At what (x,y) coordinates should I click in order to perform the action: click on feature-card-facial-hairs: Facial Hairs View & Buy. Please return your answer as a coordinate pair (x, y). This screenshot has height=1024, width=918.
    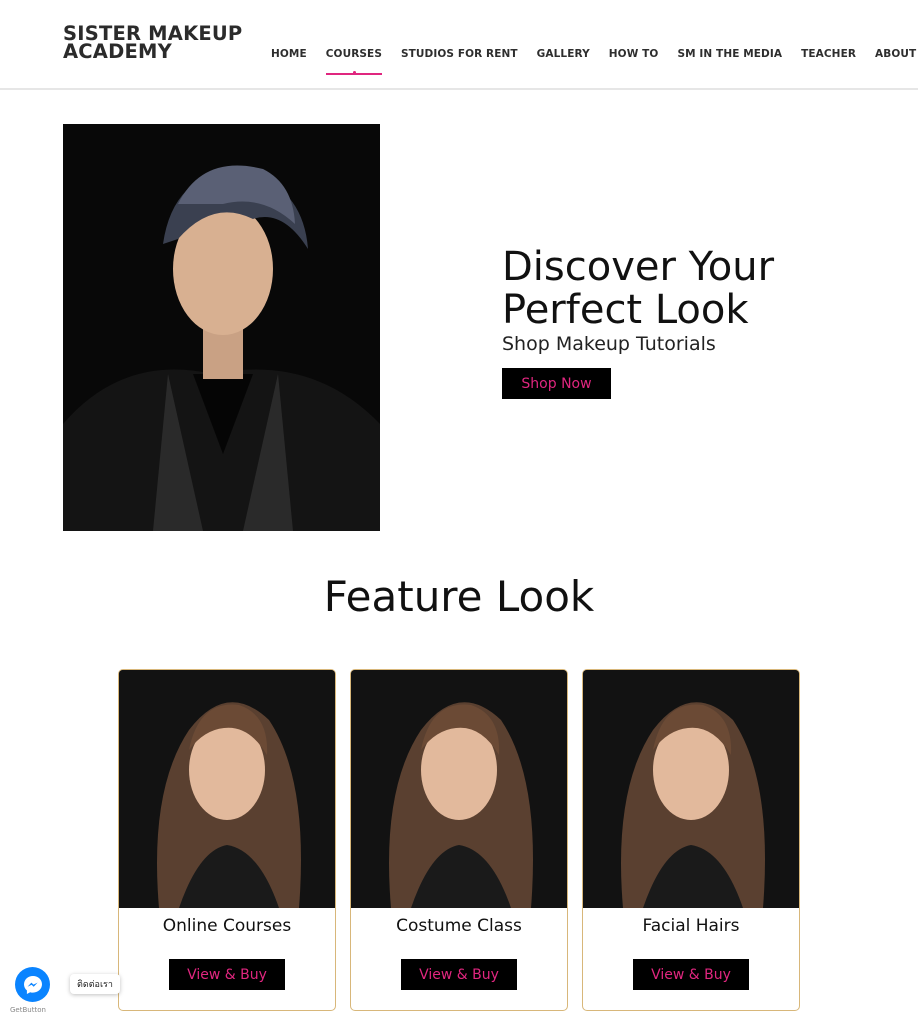
    Looking at the image, I should click on (691, 840).